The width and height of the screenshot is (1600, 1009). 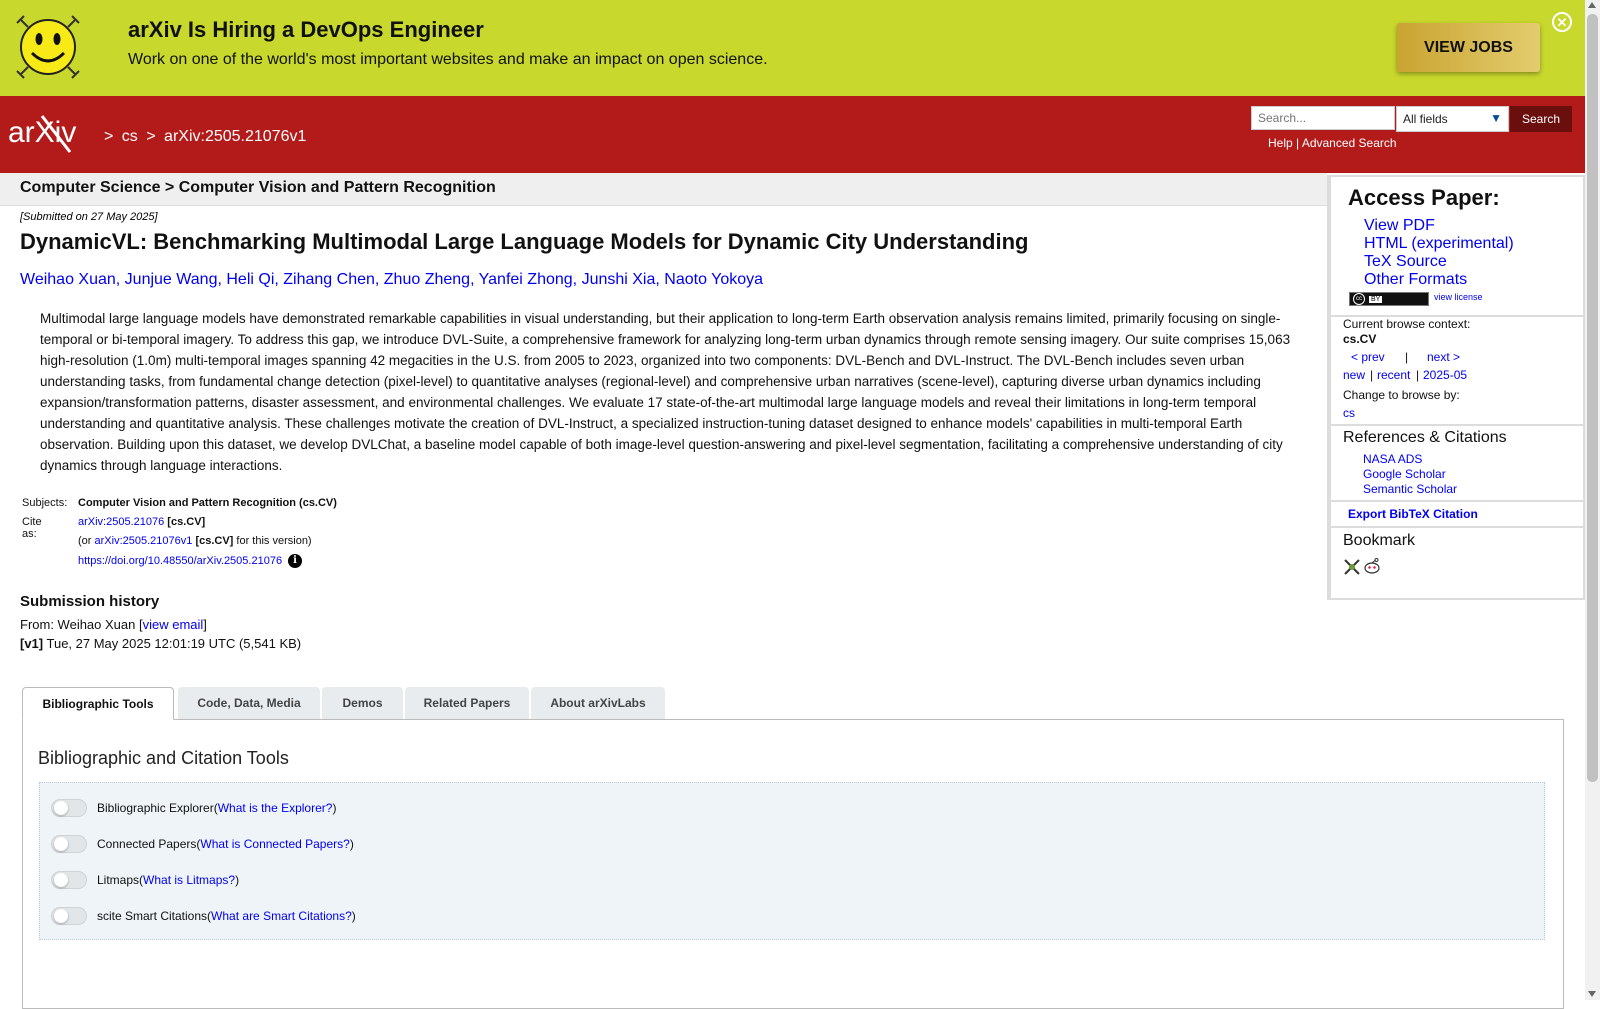 I want to click on author-link: Zhuo Zheng, so click(x=427, y=279).